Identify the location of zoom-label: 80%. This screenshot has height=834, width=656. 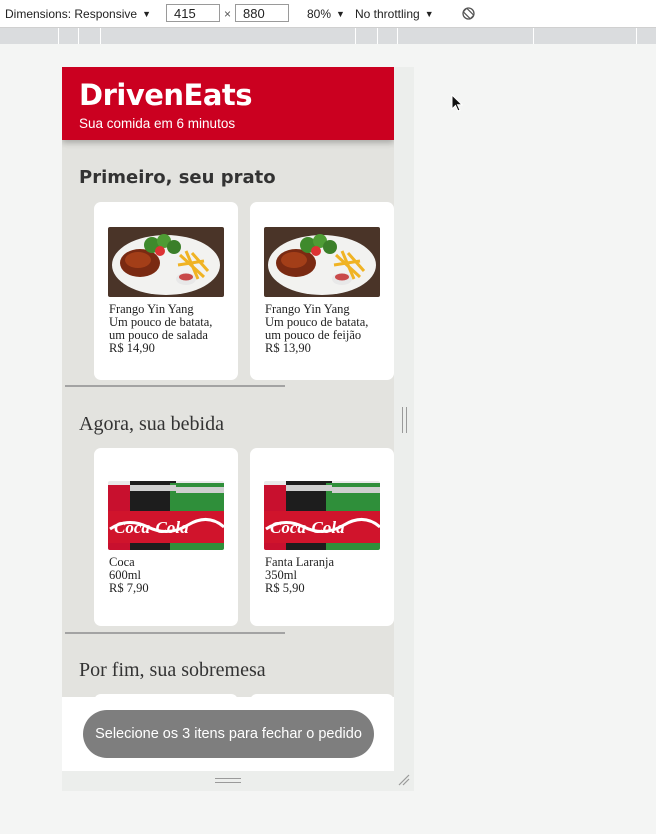
(319, 13).